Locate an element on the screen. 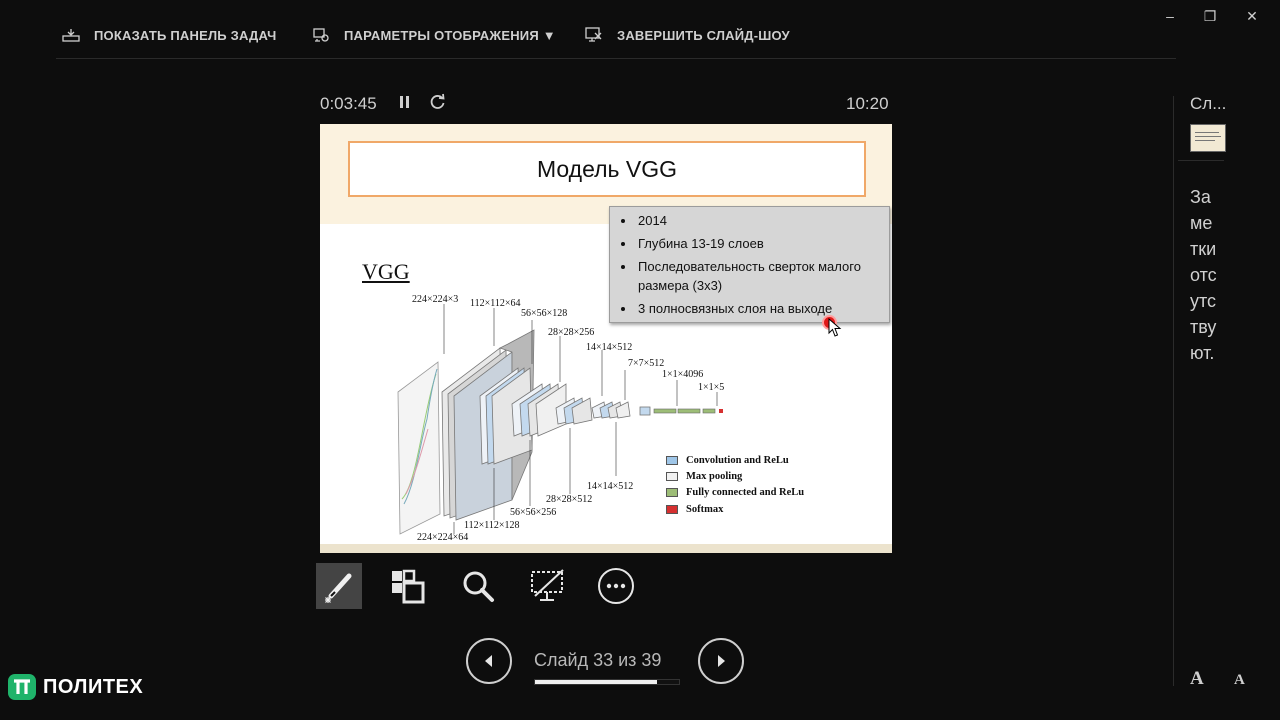  display-settings-label: ПАРАМЕТРЫ ОТОБРАЖЕНИЯ ▼ is located at coordinates (450, 35).